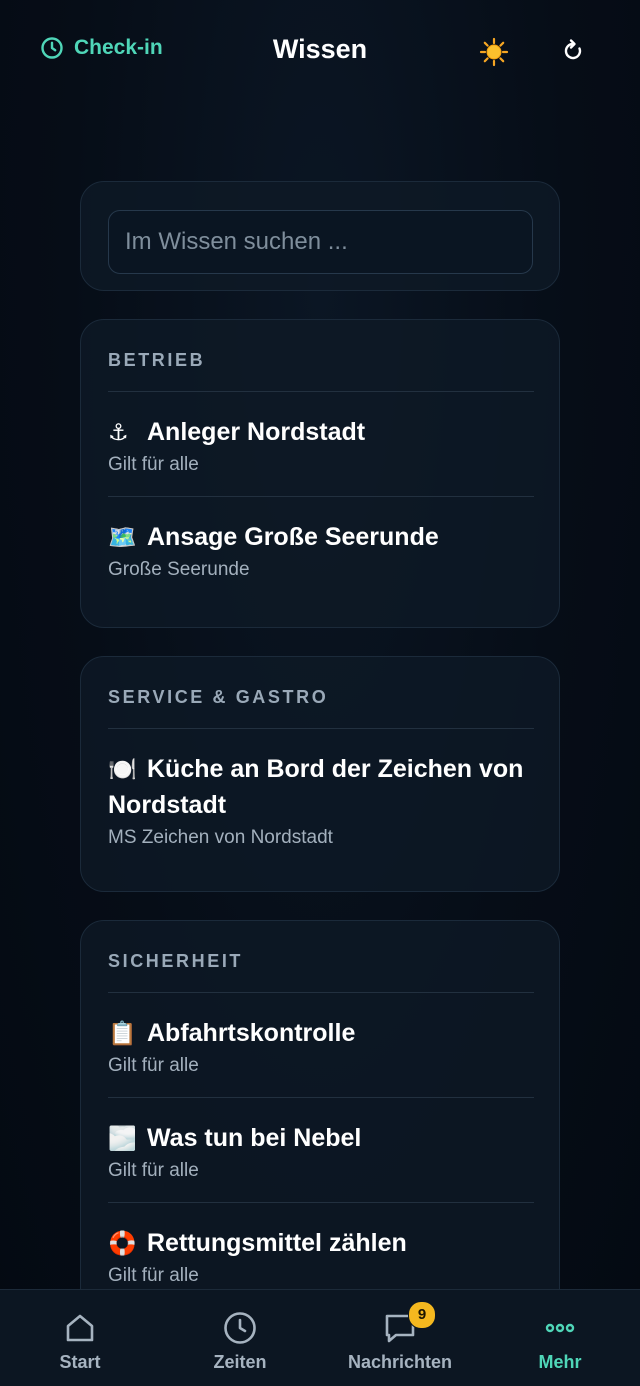 Image resolution: width=640 pixels, height=1386 pixels. Describe the element at coordinates (321, 1138) in the screenshot. I see `item-title: 🌫️ Was tun bei Nebel` at that location.